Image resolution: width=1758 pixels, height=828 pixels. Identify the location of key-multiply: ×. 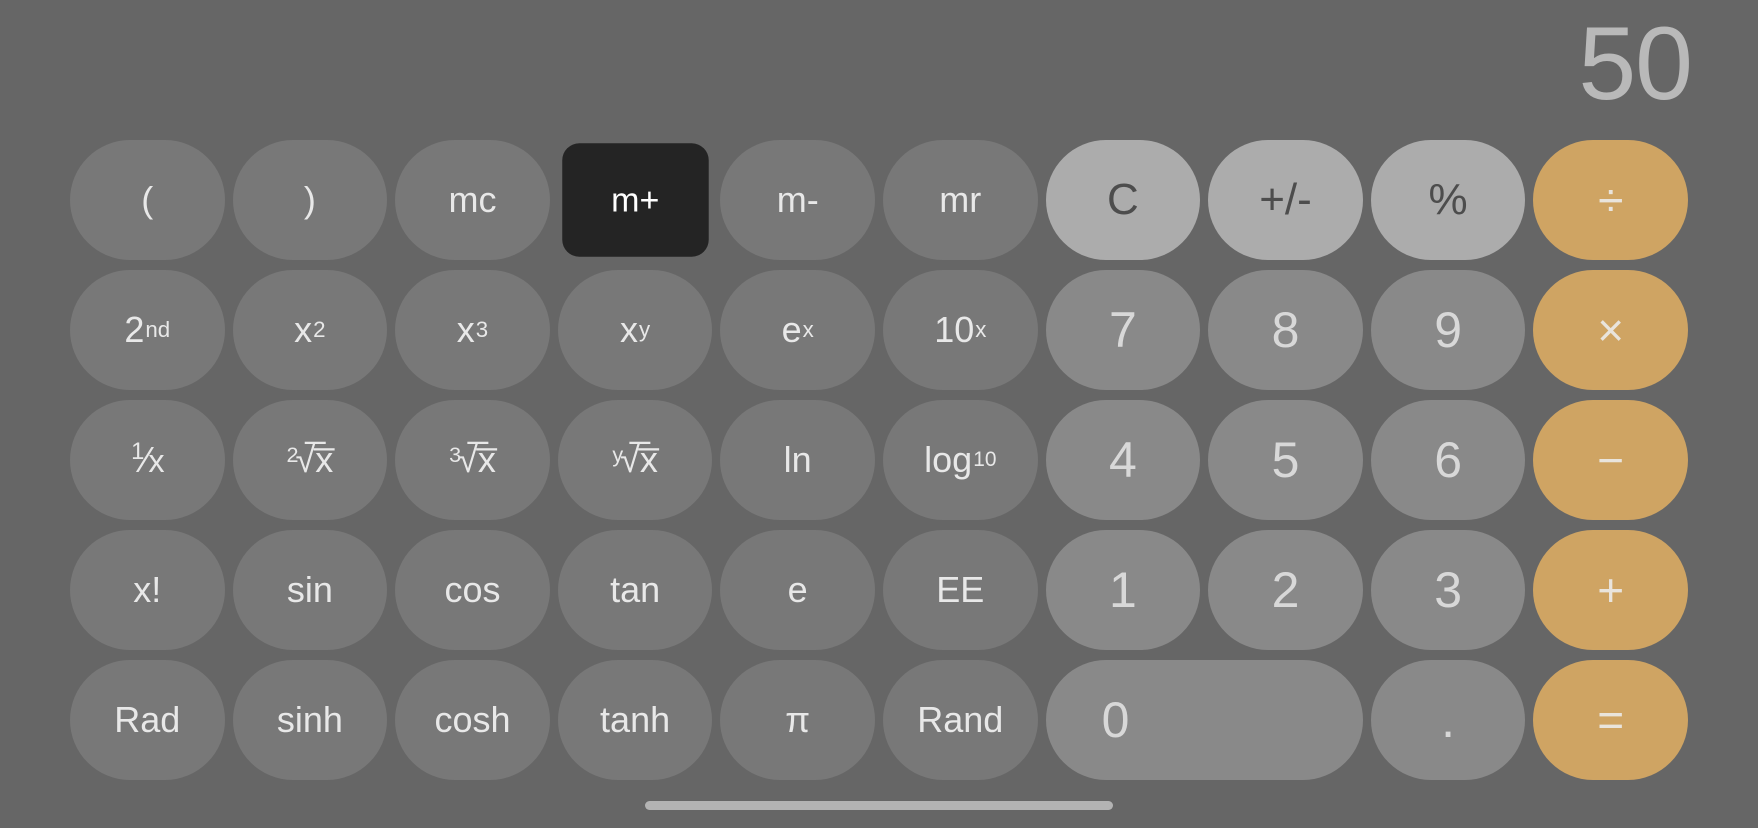
(1610, 330).